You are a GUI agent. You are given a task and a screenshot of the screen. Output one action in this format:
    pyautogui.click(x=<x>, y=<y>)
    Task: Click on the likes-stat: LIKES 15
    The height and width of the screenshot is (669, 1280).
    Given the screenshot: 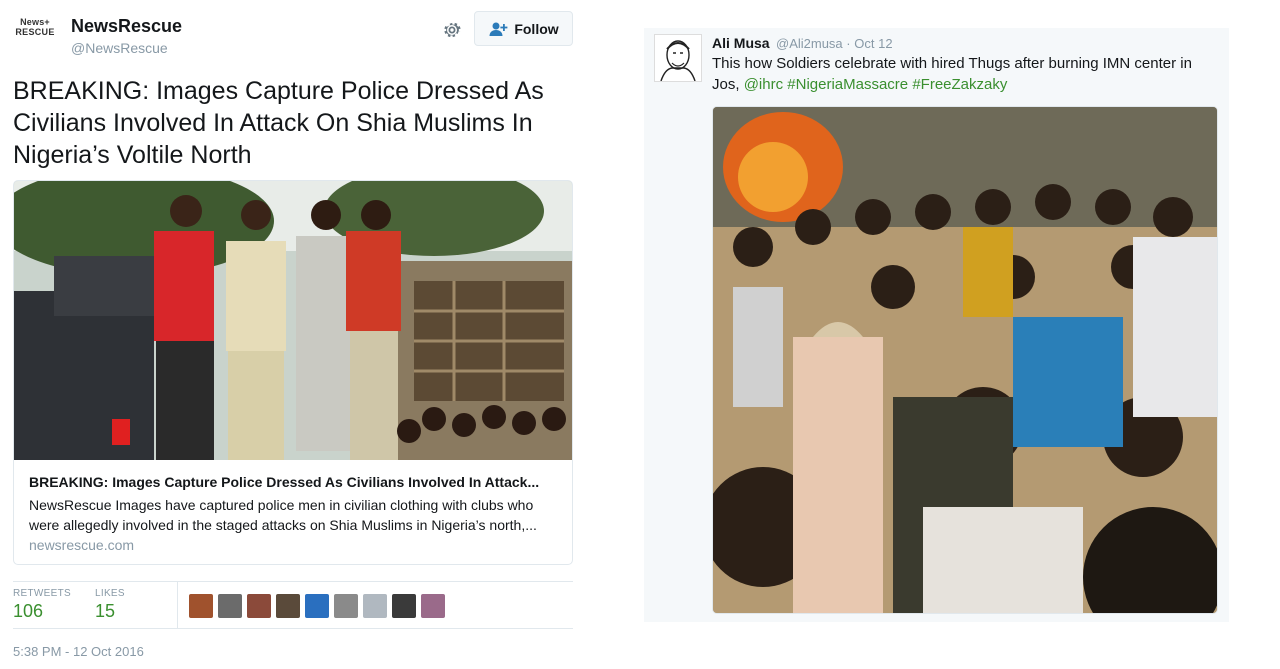 What is the action you would take?
    pyautogui.click(x=110, y=605)
    